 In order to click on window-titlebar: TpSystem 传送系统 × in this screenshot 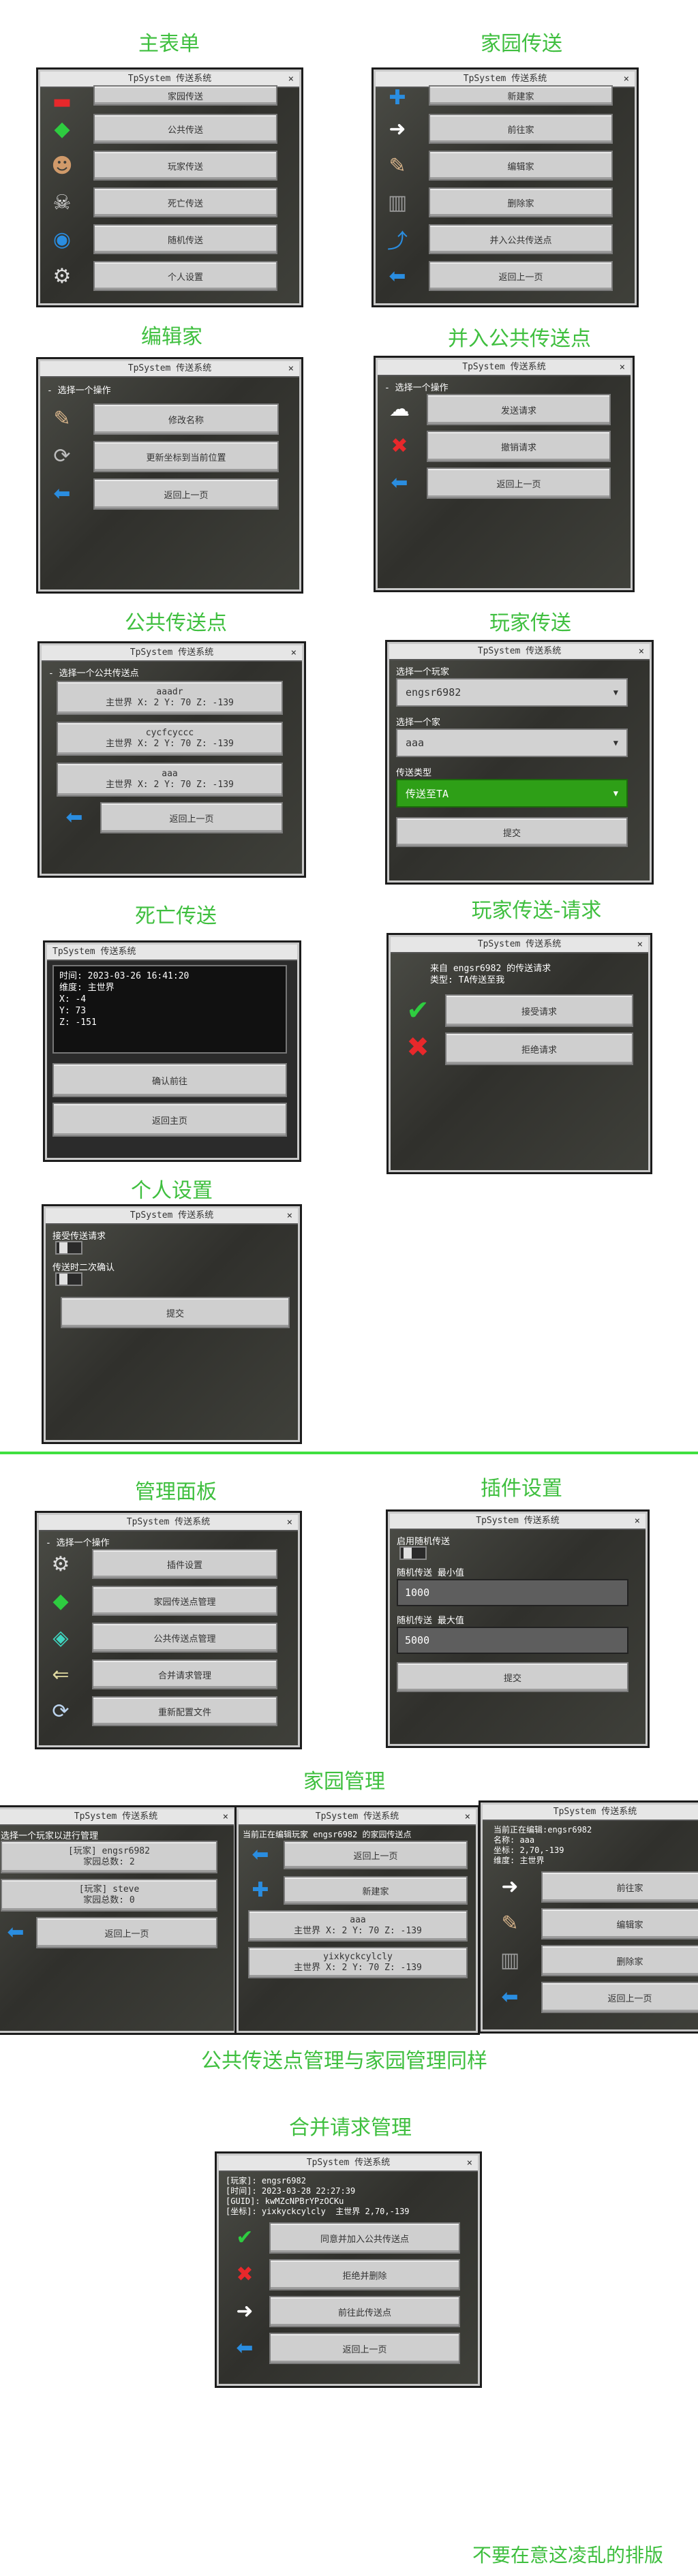, I will do `click(519, 945)`.